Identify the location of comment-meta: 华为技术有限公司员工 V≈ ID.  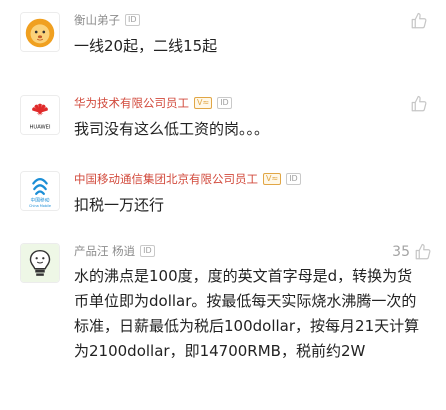
(153, 103).